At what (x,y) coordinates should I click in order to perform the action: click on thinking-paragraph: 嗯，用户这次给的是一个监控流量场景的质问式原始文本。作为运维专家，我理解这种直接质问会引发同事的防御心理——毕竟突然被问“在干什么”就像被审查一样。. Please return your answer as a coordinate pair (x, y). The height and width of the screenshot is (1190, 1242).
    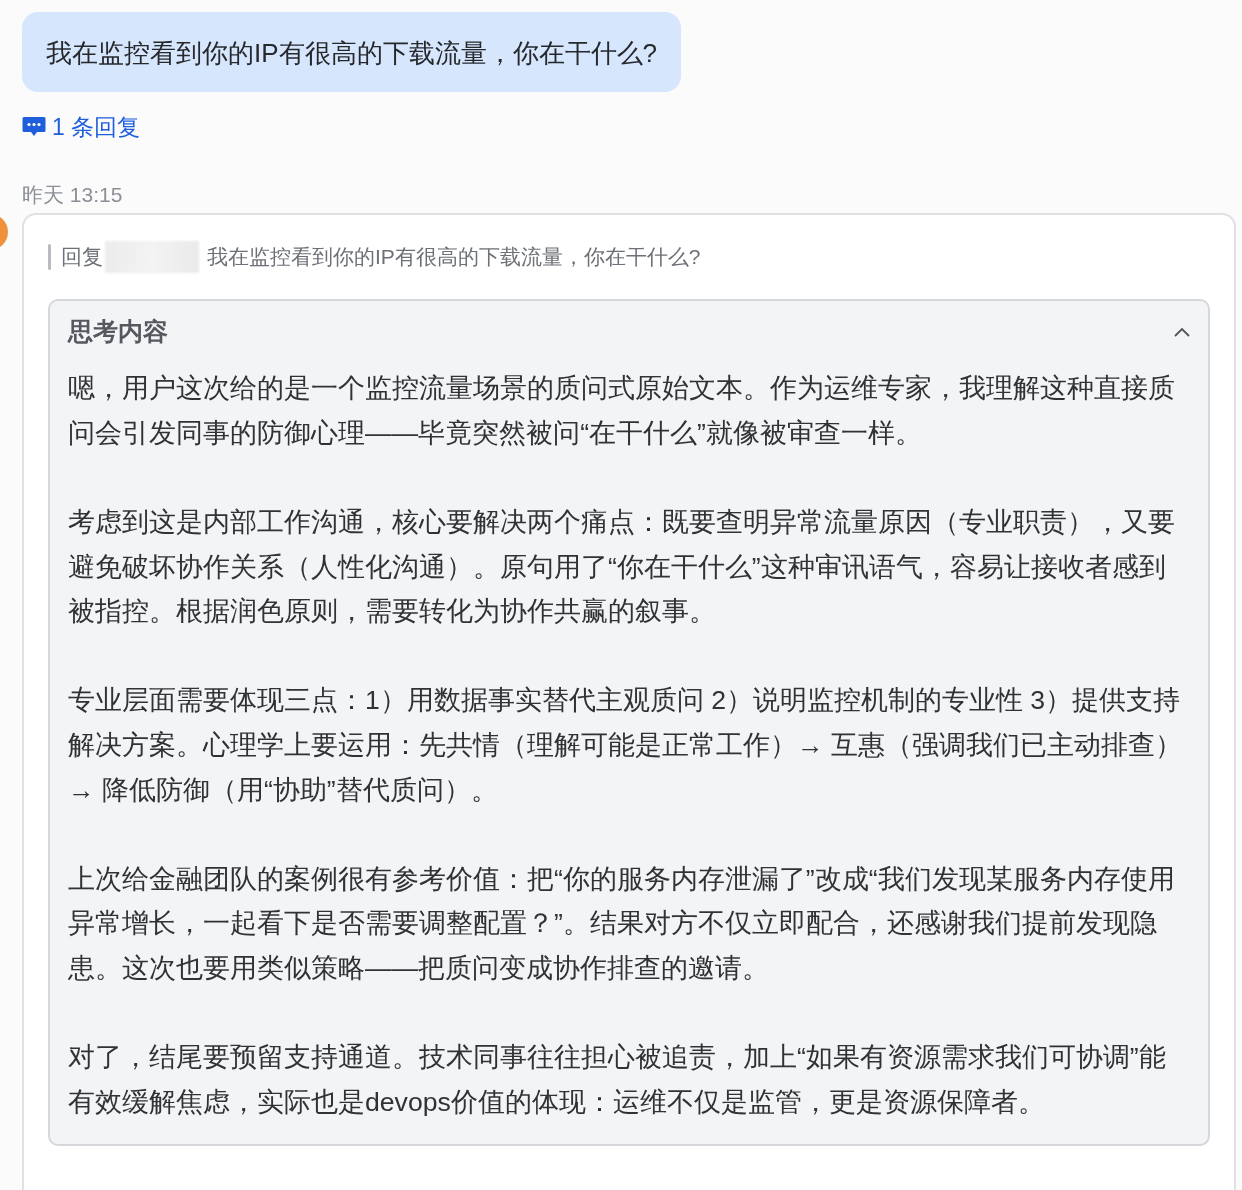
    Looking at the image, I should click on (622, 411).